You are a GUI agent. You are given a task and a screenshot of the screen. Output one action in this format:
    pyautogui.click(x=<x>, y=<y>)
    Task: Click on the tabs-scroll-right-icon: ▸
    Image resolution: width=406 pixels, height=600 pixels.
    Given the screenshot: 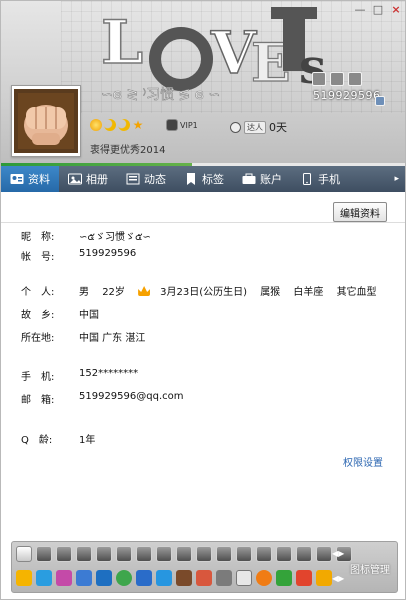 What is the action you would take?
    pyautogui.click(x=396, y=179)
    